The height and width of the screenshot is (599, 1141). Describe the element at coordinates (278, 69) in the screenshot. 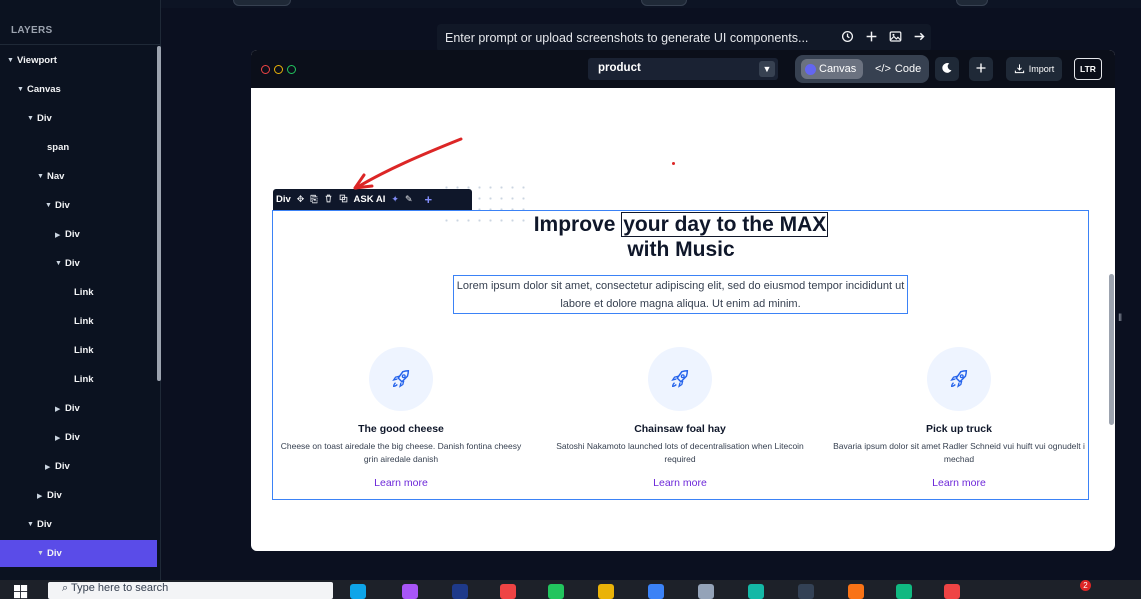

I see `minimize-dot-icon` at that location.